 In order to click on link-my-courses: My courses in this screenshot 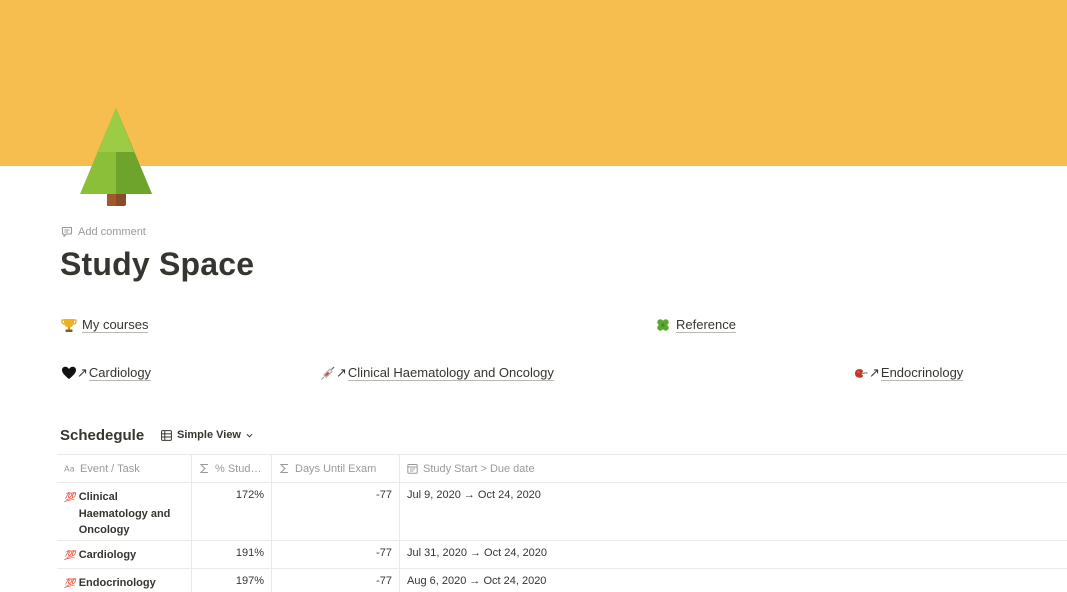, I will do `click(105, 325)`.